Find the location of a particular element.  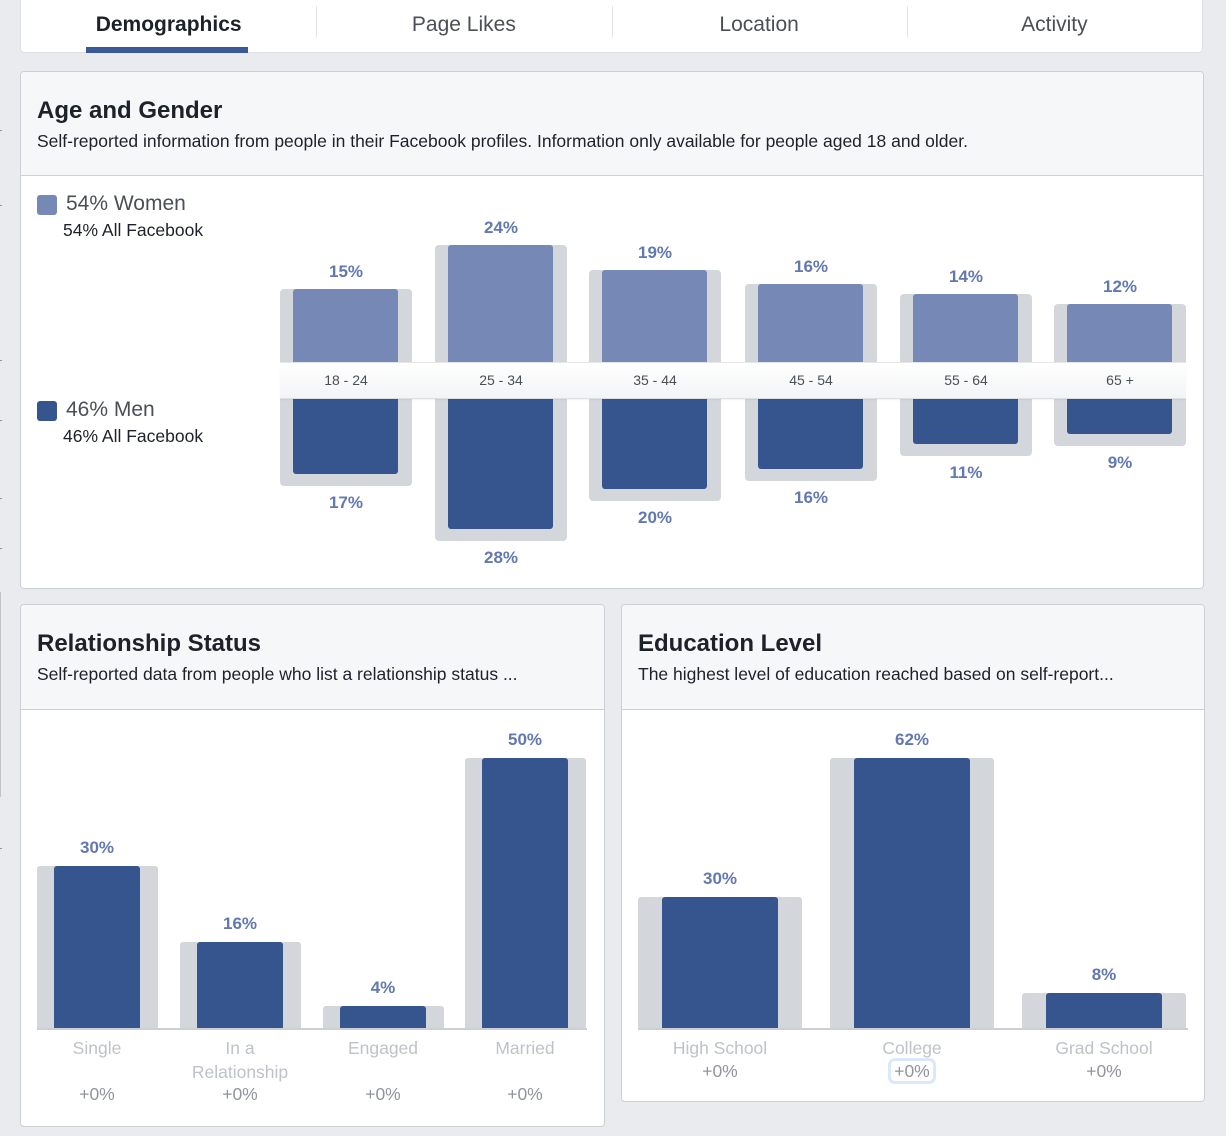

age-axis-band: 18 - 24 25 - 34 35 - 44 45 - 54 55 - 64 65 + is located at coordinates (733, 380).